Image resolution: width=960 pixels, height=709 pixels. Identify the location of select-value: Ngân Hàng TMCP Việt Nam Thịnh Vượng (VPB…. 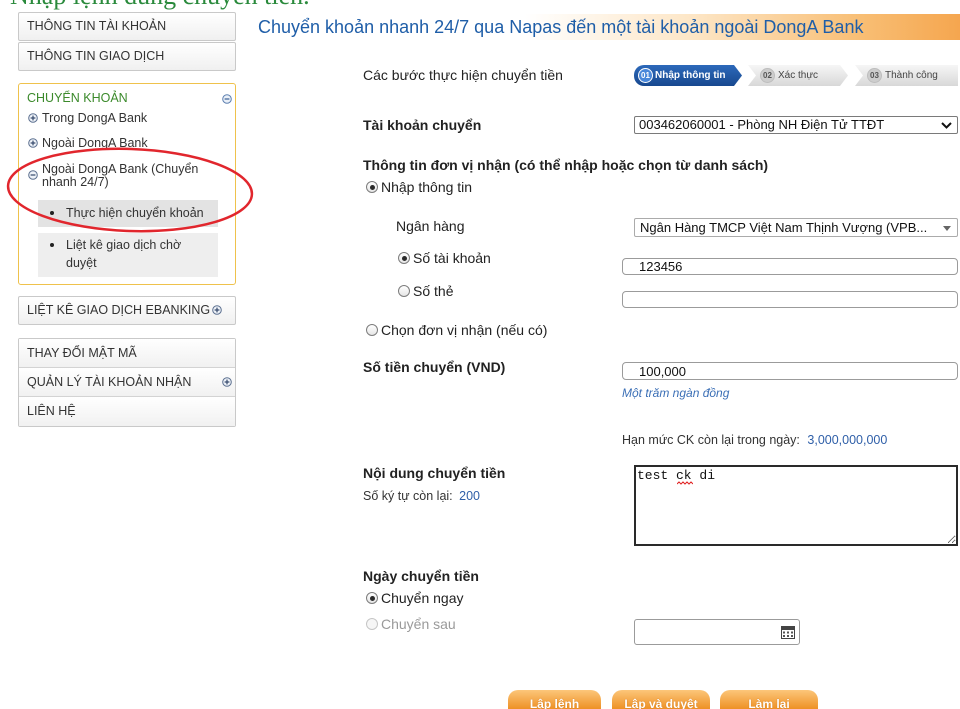
(784, 227).